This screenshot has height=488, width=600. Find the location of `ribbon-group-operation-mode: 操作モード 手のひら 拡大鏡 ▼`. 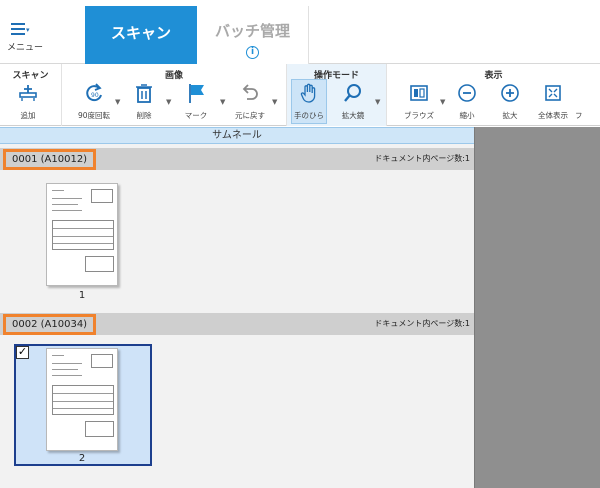

ribbon-group-operation-mode: 操作モード 手のひら 拡大鏡 ▼ is located at coordinates (337, 95).